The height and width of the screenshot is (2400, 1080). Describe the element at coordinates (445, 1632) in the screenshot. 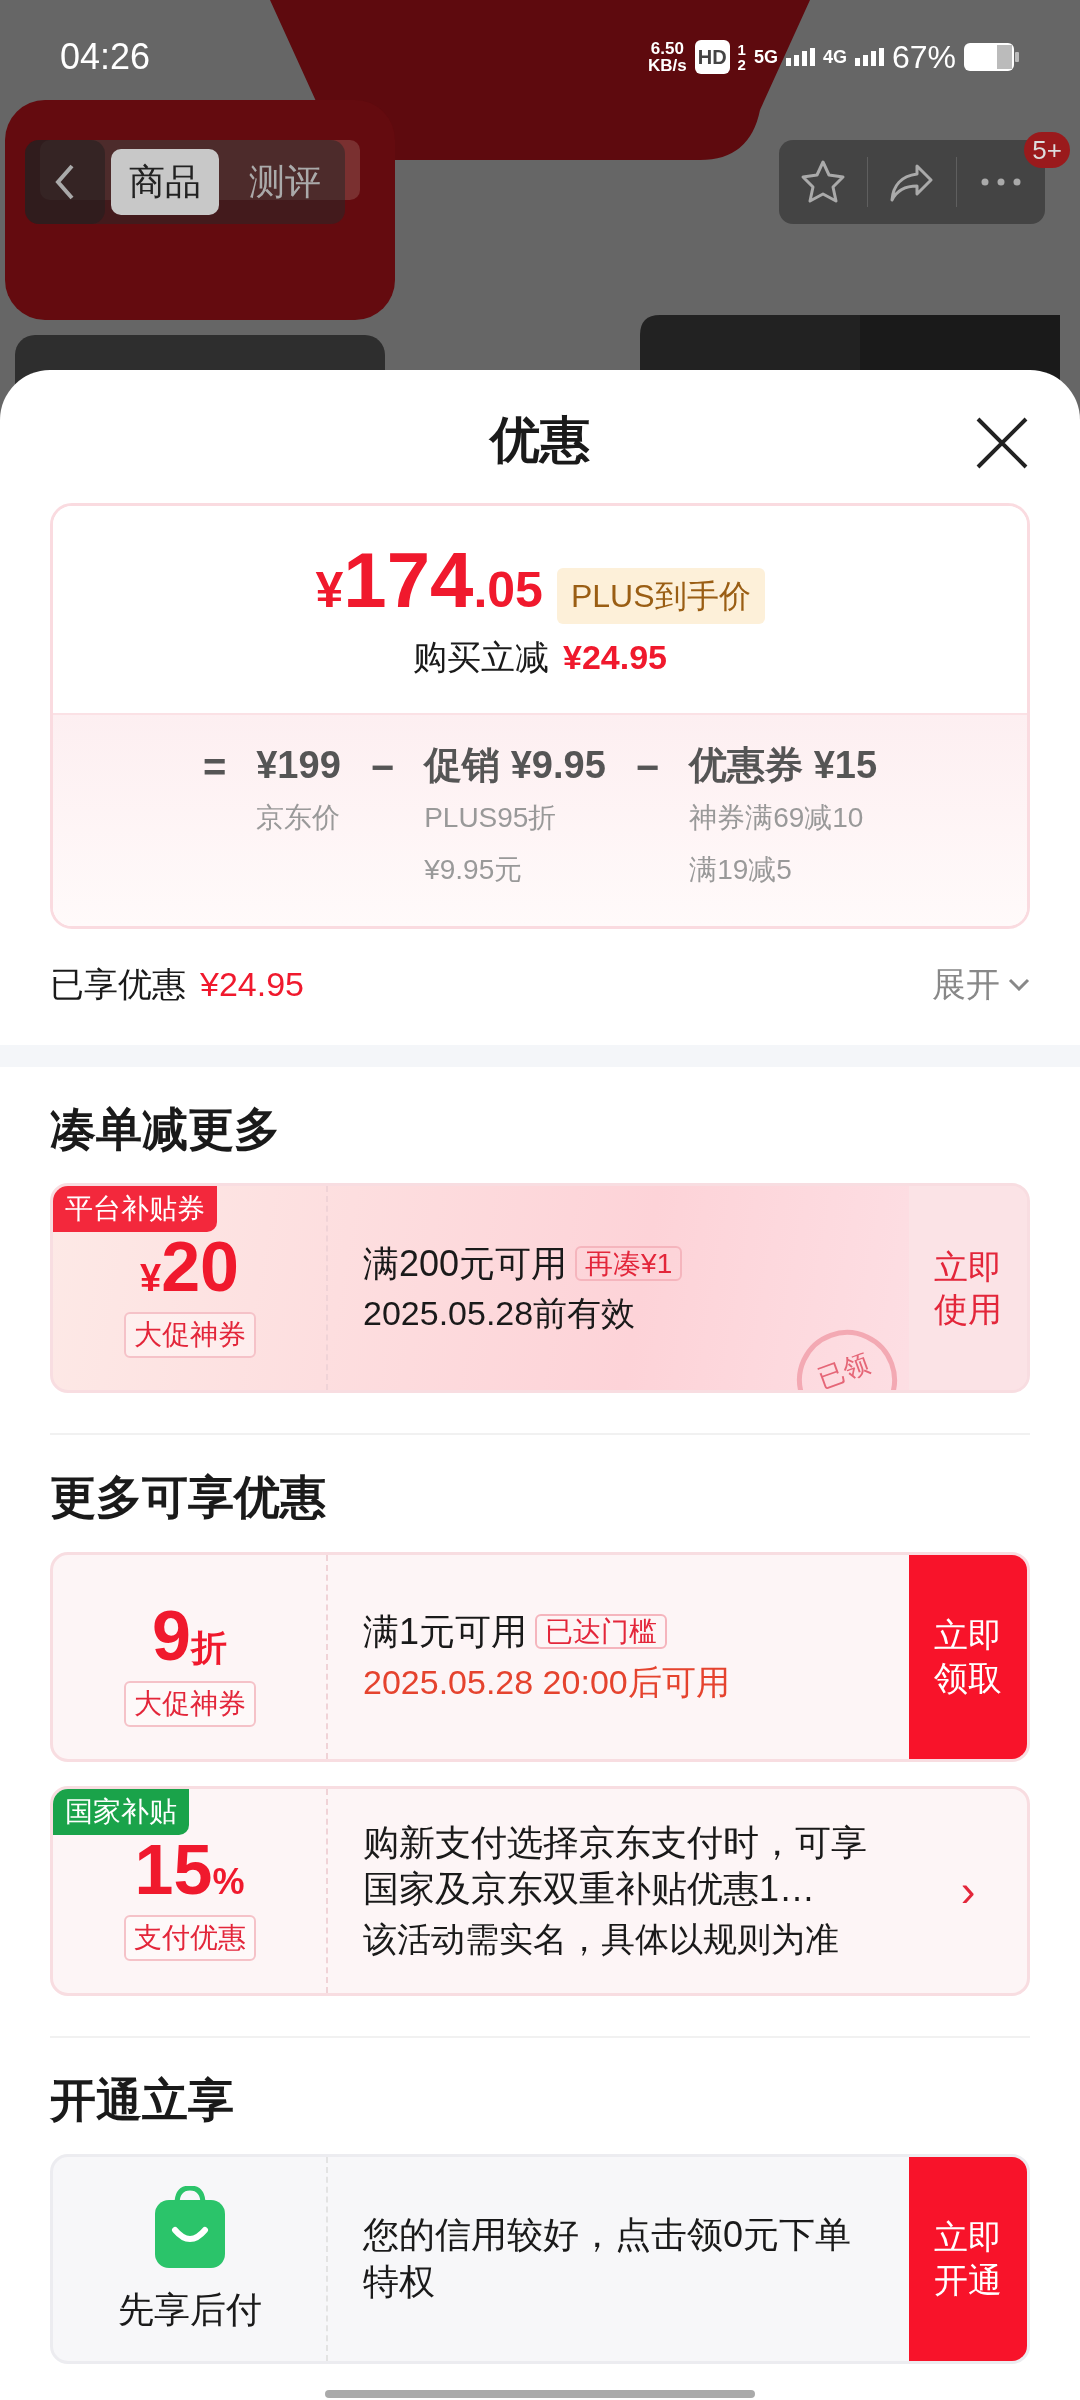

I see `coupon-condition: 满1元可用` at that location.